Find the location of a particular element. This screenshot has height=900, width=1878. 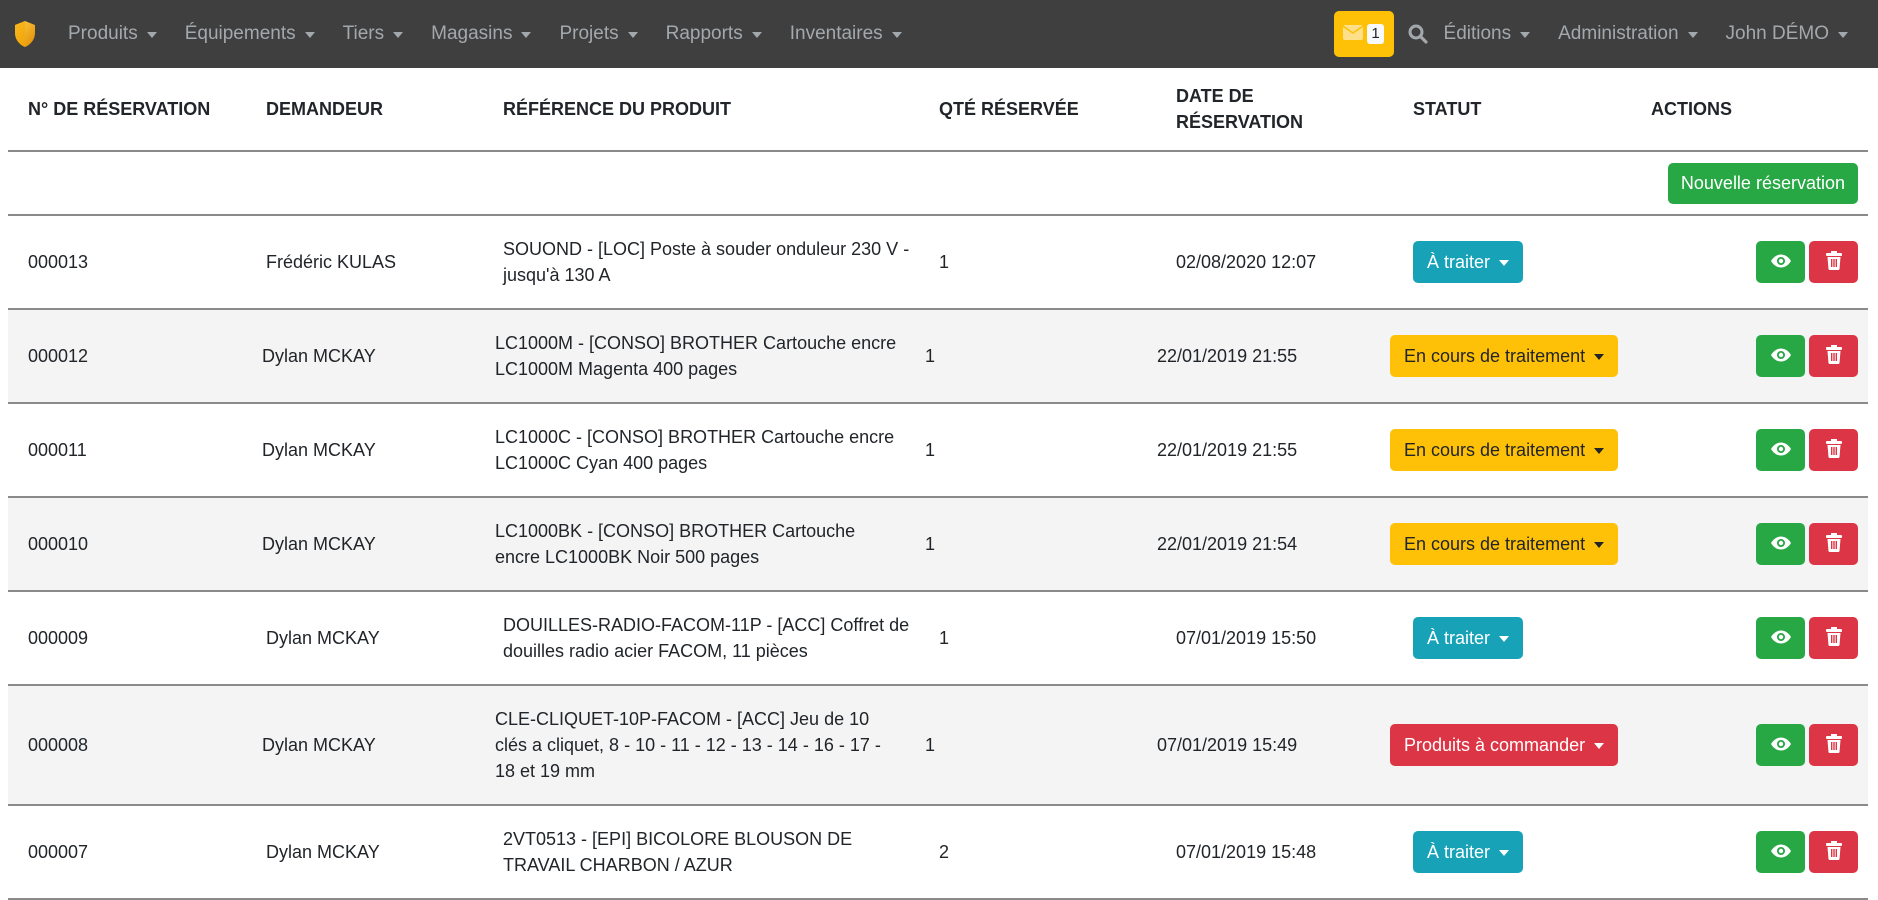

reservation-date: 07/01/2019 15:48 is located at coordinates (1246, 852).